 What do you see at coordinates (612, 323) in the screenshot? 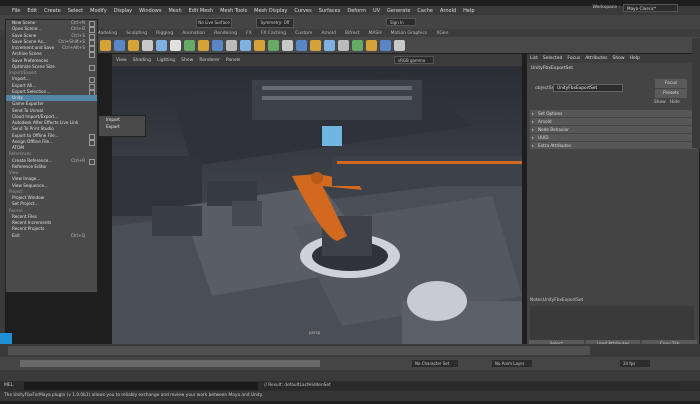
I see `notes-field` at bounding box center [612, 323].